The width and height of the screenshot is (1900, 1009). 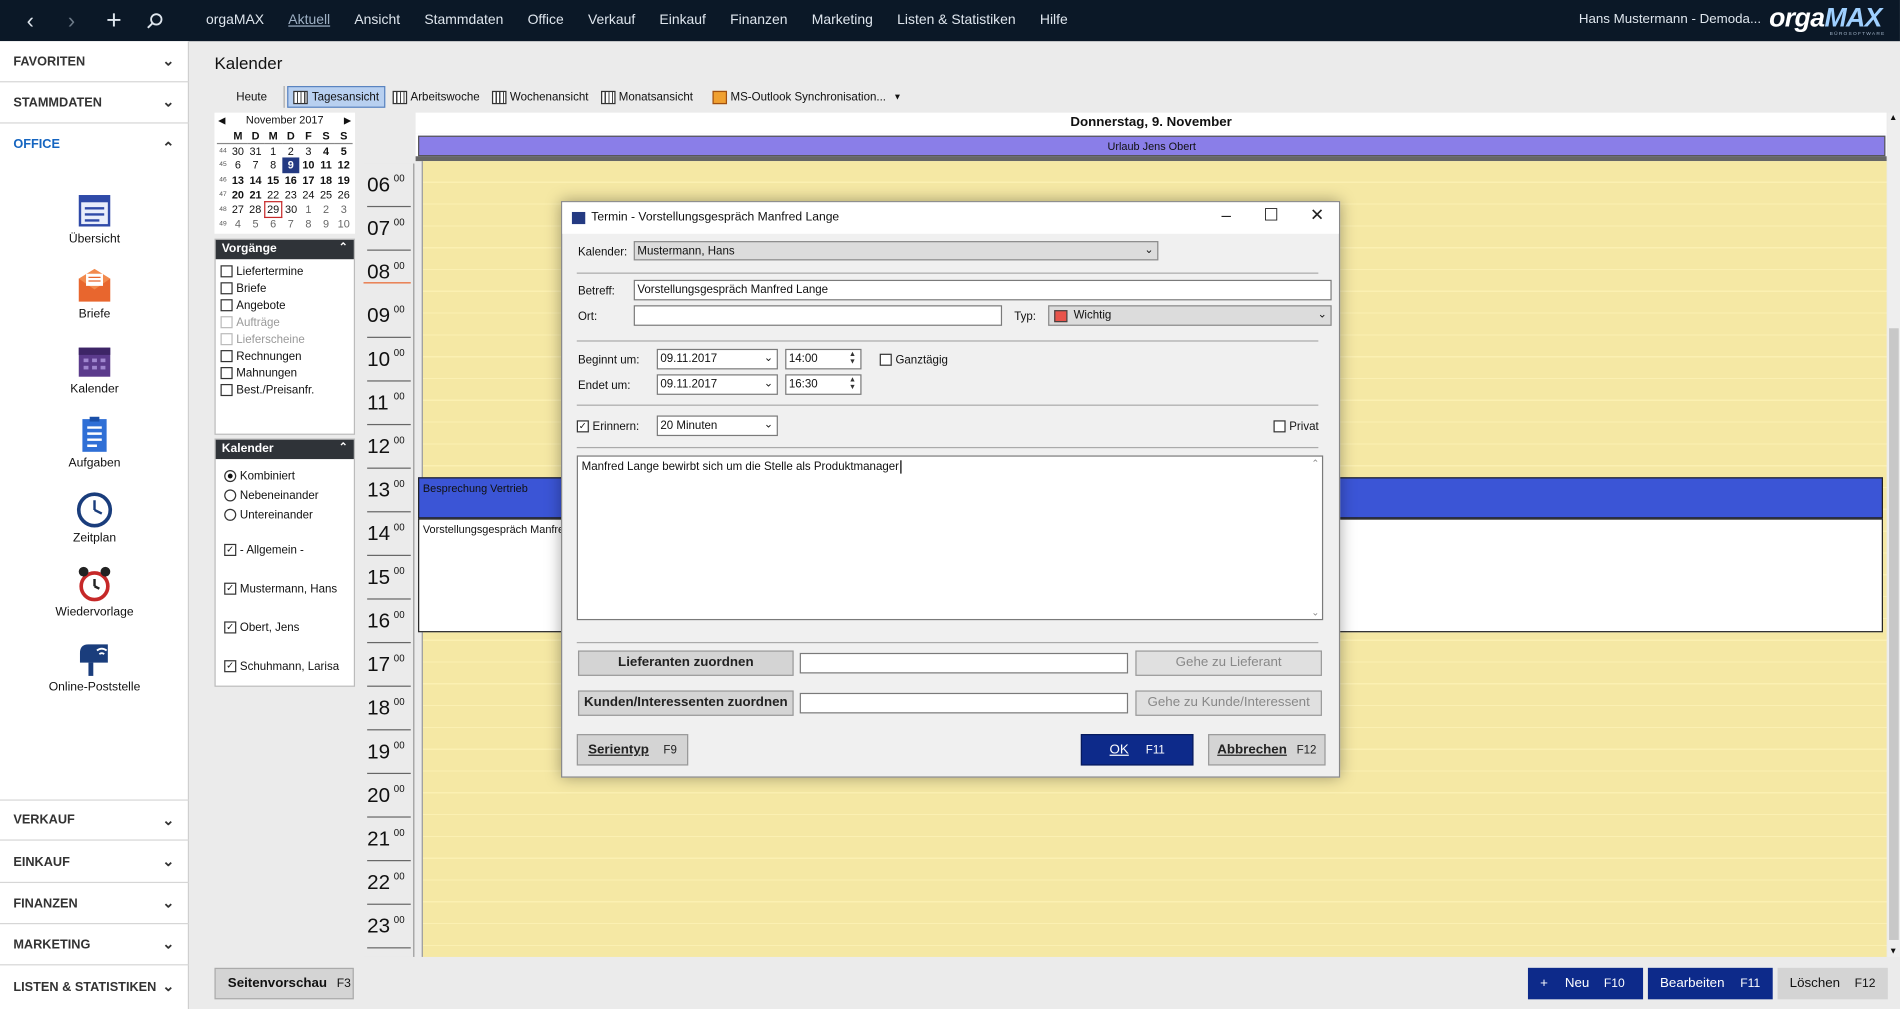 What do you see at coordinates (1190, 315) in the screenshot?
I see `typ-select: Wichtig ⌄` at bounding box center [1190, 315].